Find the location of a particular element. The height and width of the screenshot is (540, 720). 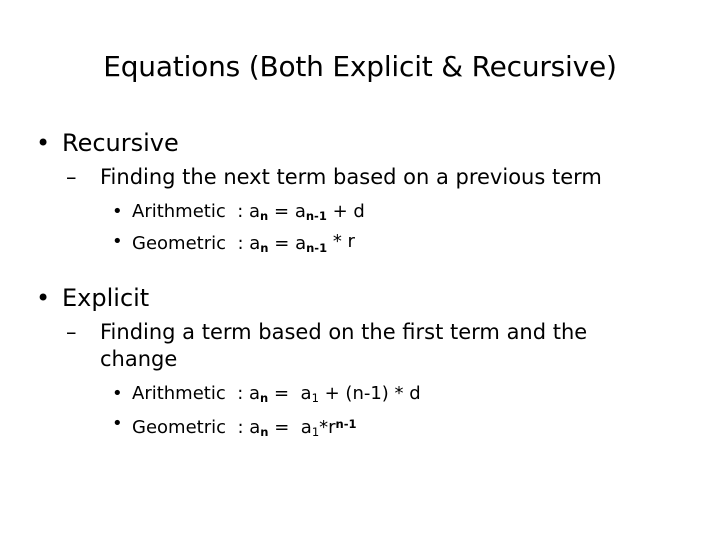

bullet-level3-explicit-arithmetic: • Arithmetic : an = a1 + (n-1) * d is located at coordinates (360, 396).